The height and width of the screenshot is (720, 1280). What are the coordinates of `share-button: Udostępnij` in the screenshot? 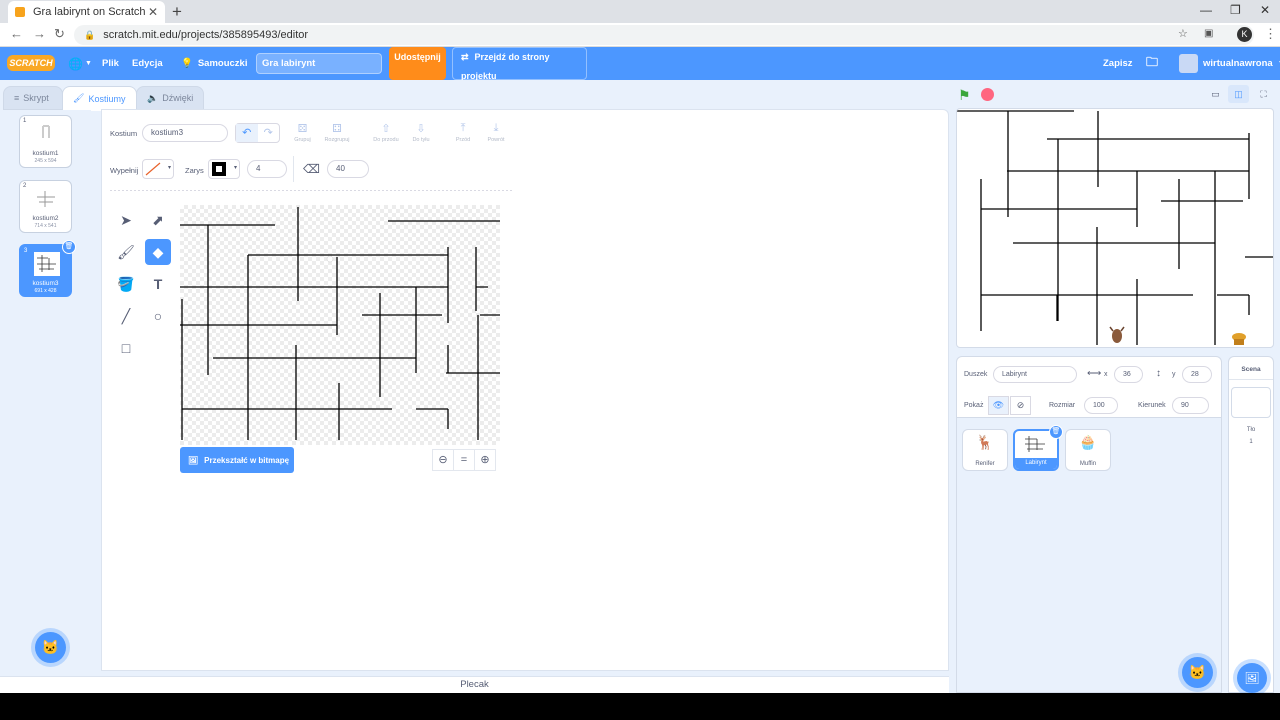 It's located at (417, 63).